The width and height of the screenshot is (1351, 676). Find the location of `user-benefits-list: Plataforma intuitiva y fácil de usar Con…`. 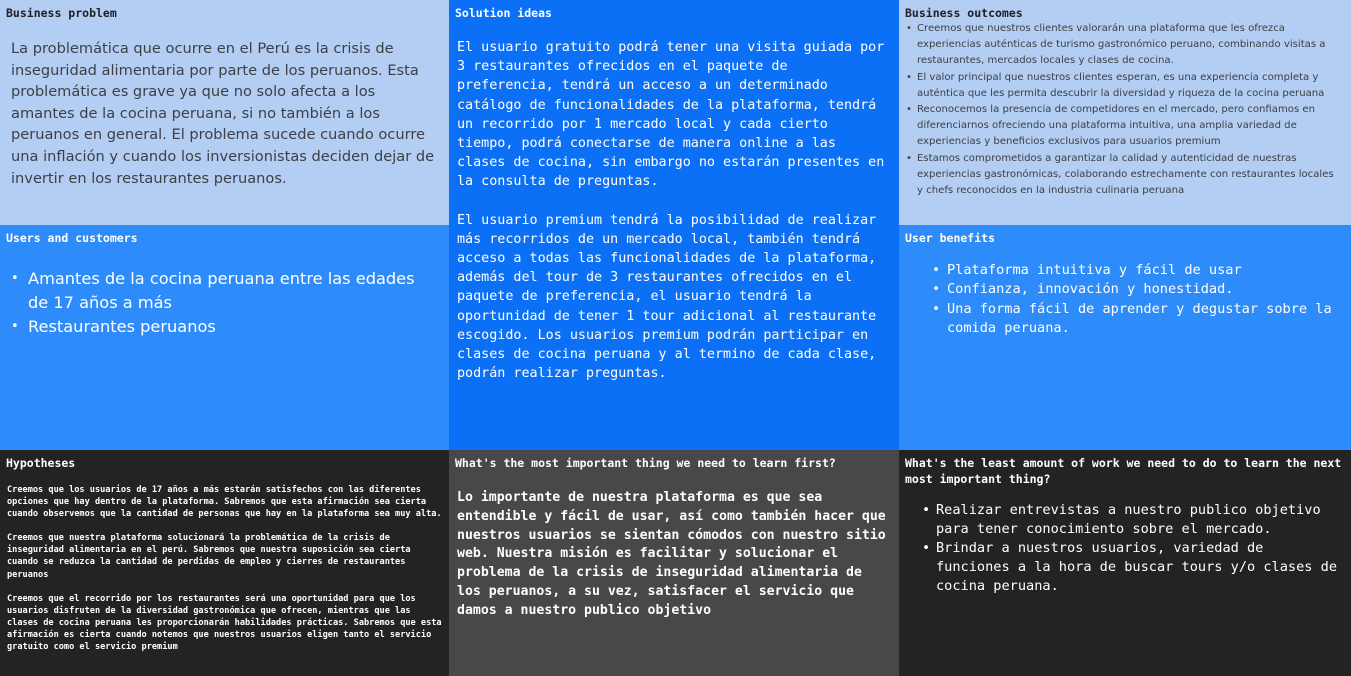

user-benefits-list: Plataforma intuitiva y fácil de usar Con… is located at coordinates (1125, 292).